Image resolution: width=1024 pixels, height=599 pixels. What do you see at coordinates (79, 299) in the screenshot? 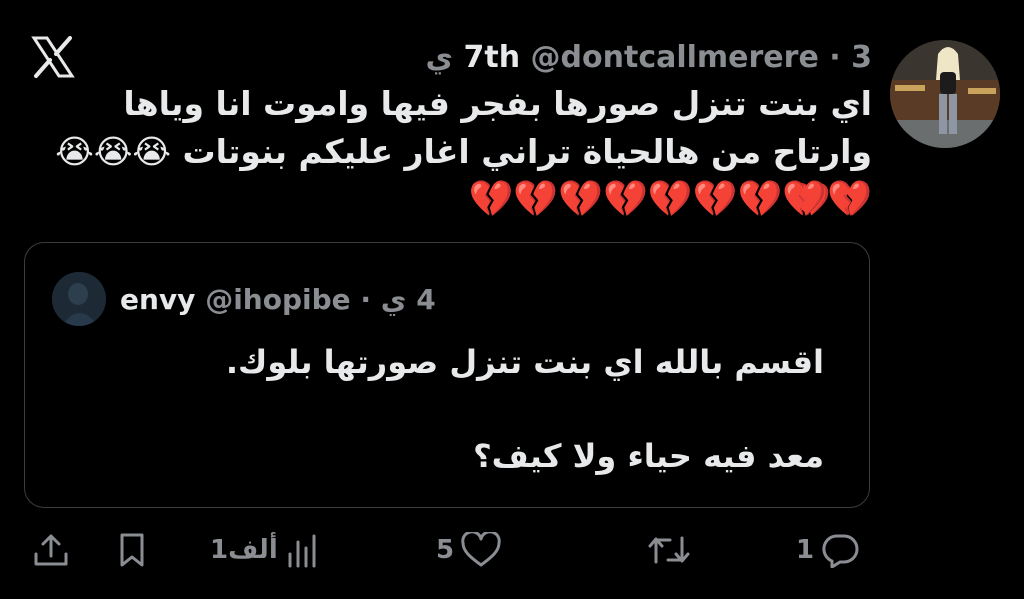
I see `quoted-author-avatar` at bounding box center [79, 299].